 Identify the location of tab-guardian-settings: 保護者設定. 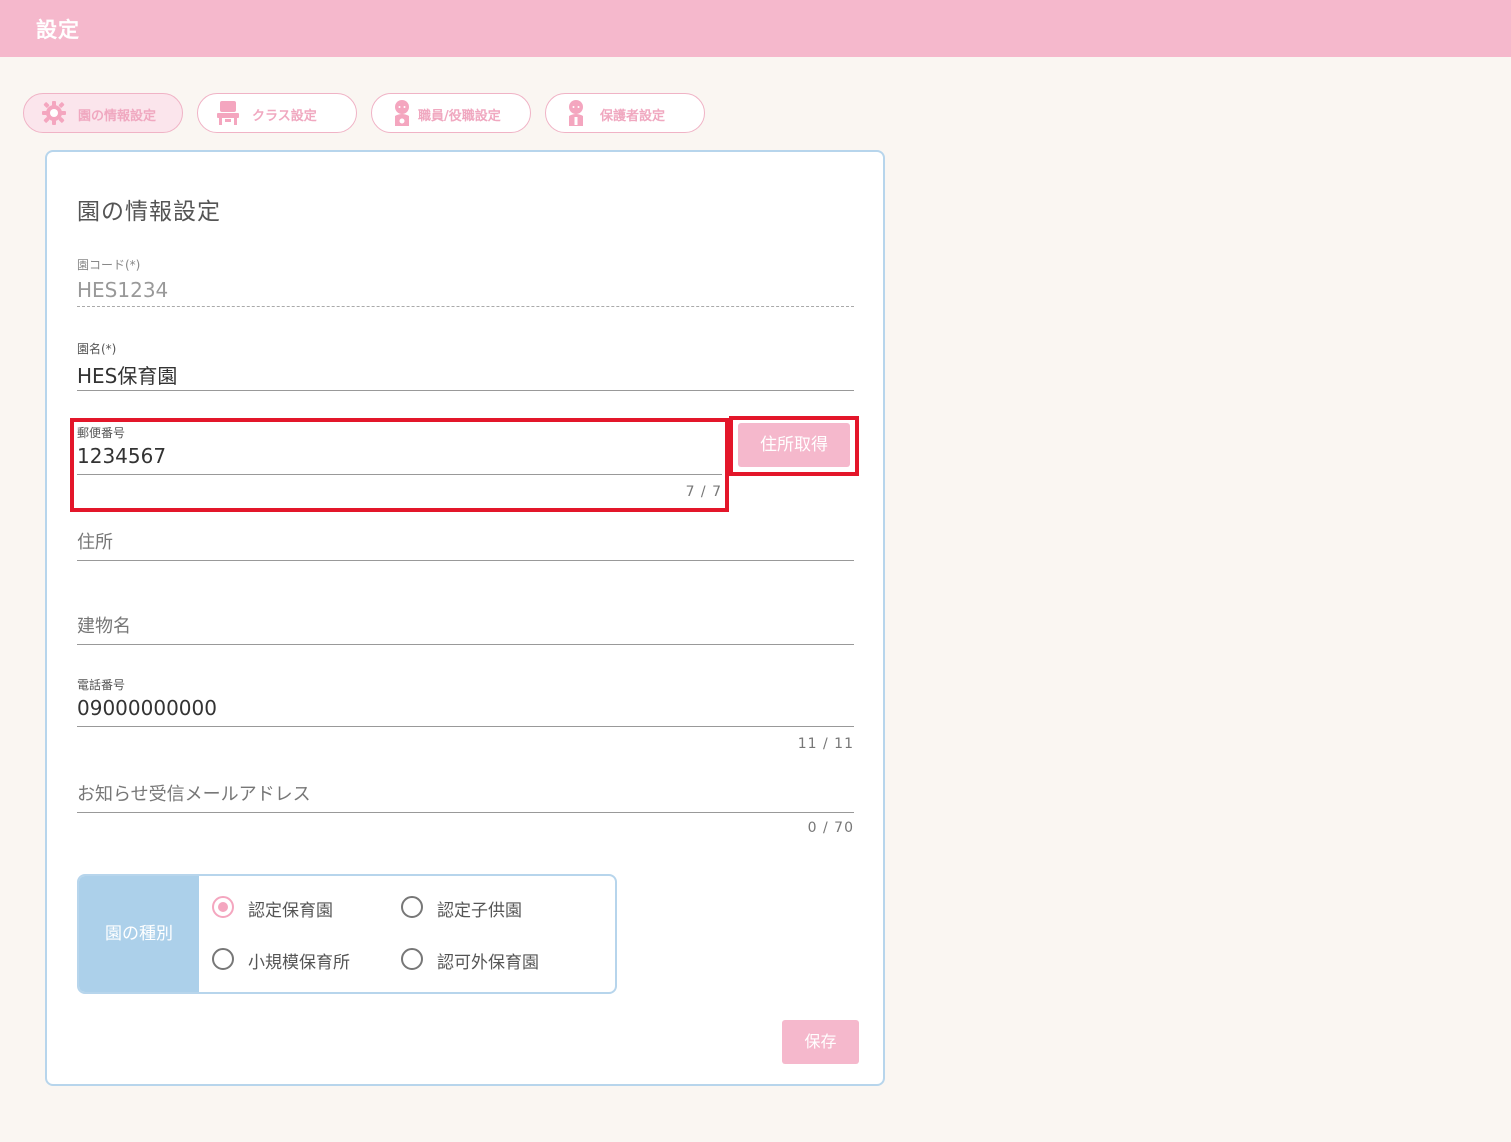
(625, 113).